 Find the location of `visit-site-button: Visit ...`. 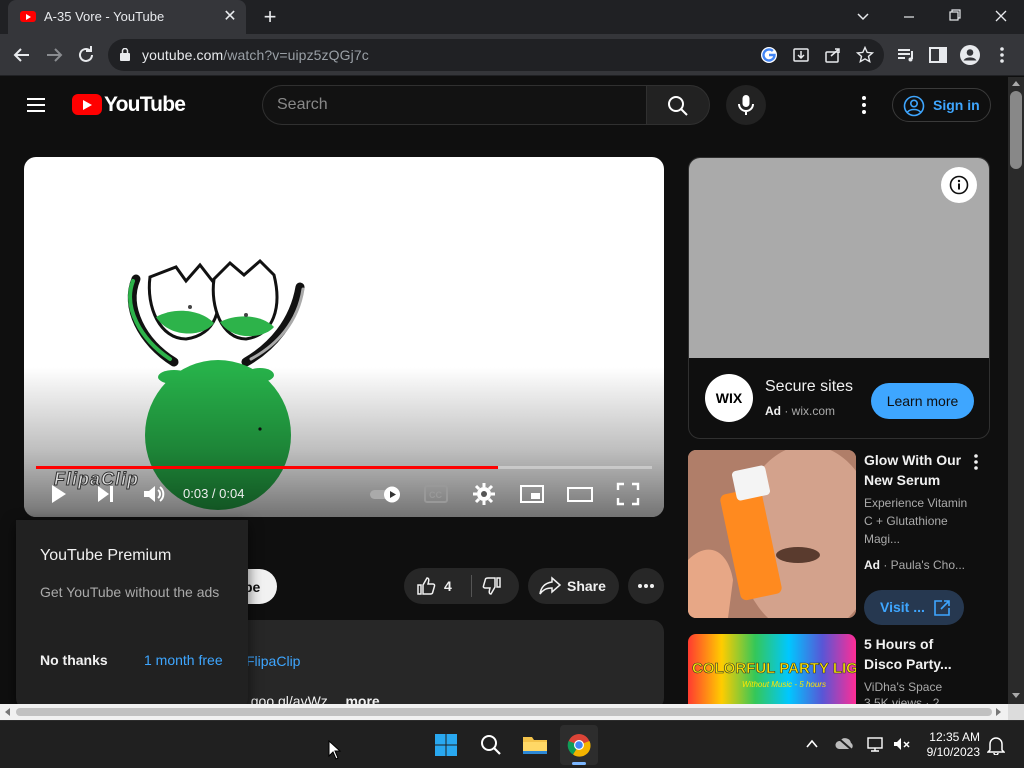

visit-site-button: Visit ... is located at coordinates (914, 607).